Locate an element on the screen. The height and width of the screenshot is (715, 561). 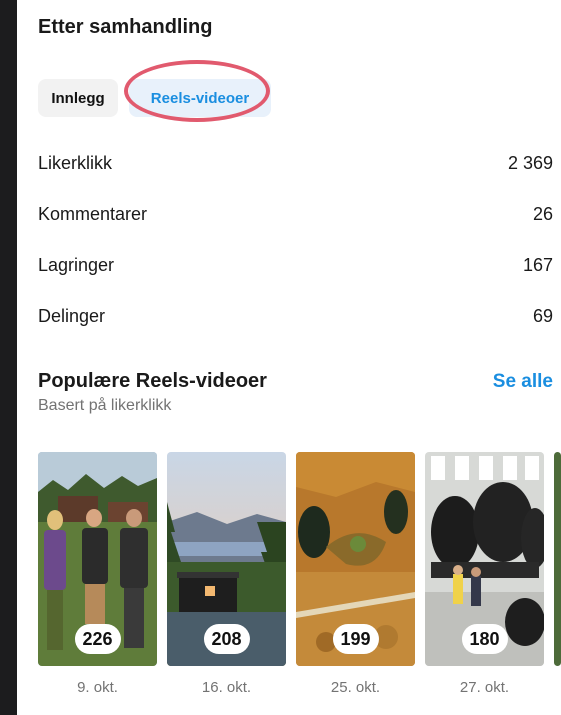
reel-like-count: 226 is located at coordinates (97, 639).